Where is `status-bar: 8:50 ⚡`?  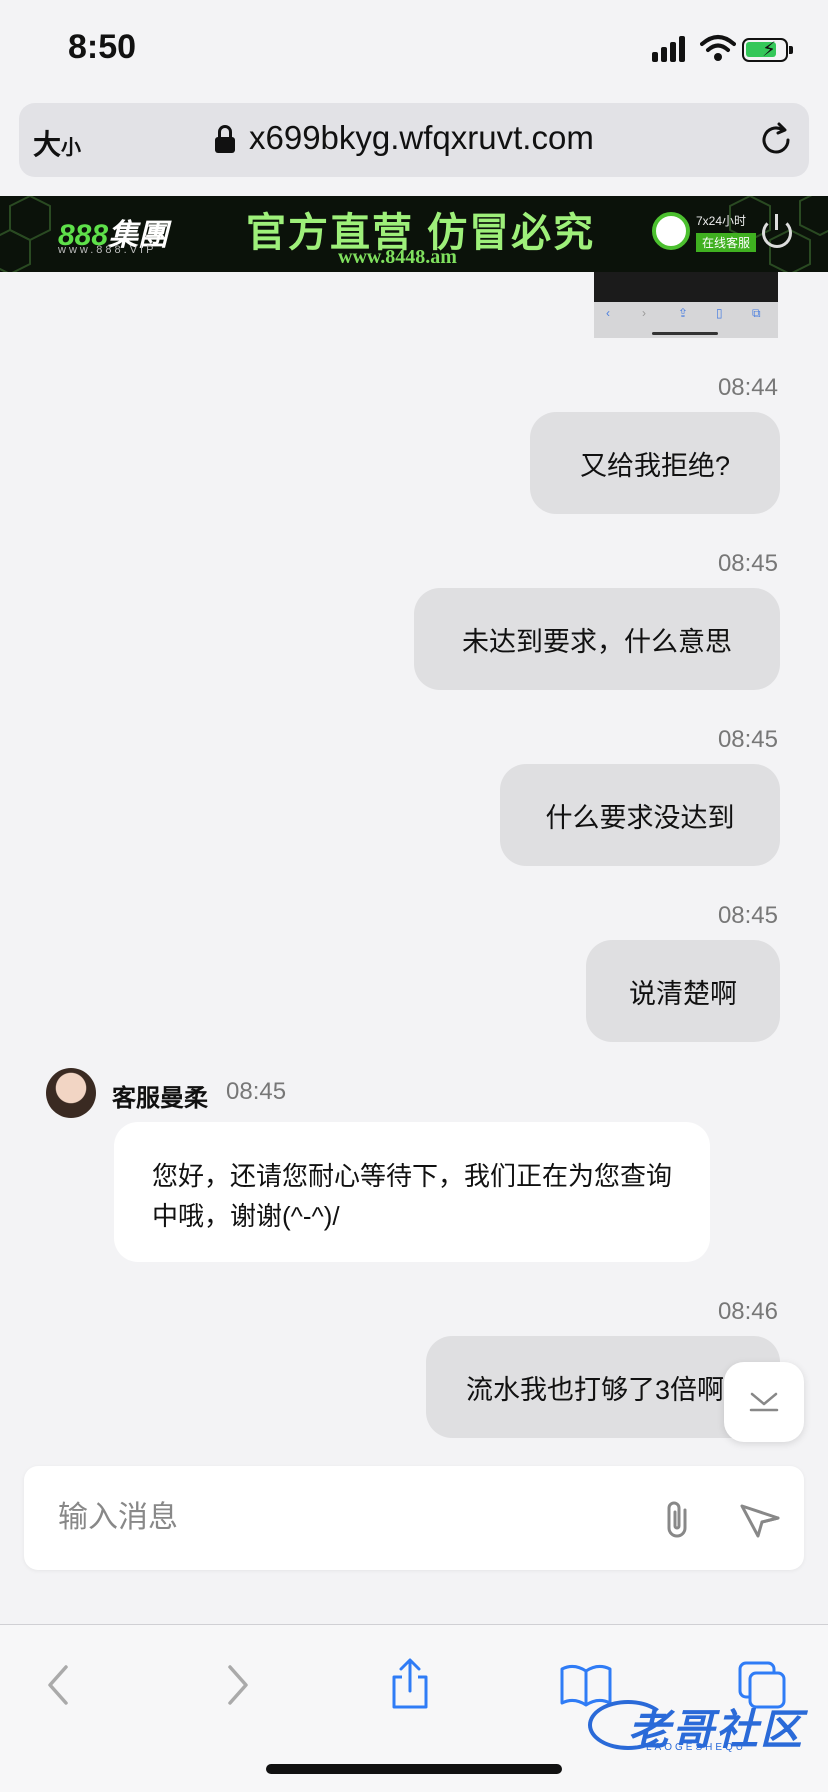 status-bar: 8:50 ⚡ is located at coordinates (414, 50).